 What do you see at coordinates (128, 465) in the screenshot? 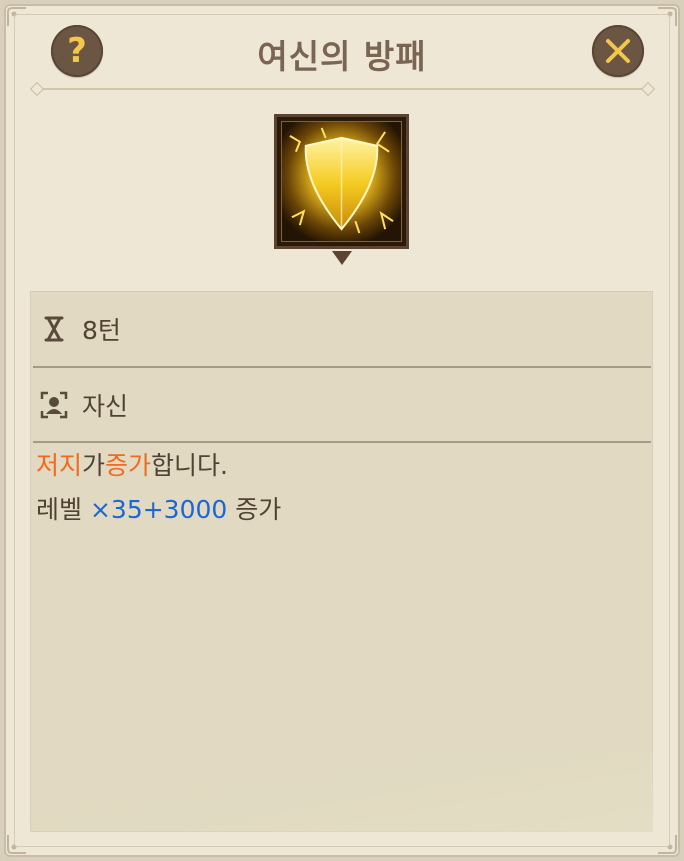
I see `effect-verb: 증가` at bounding box center [128, 465].